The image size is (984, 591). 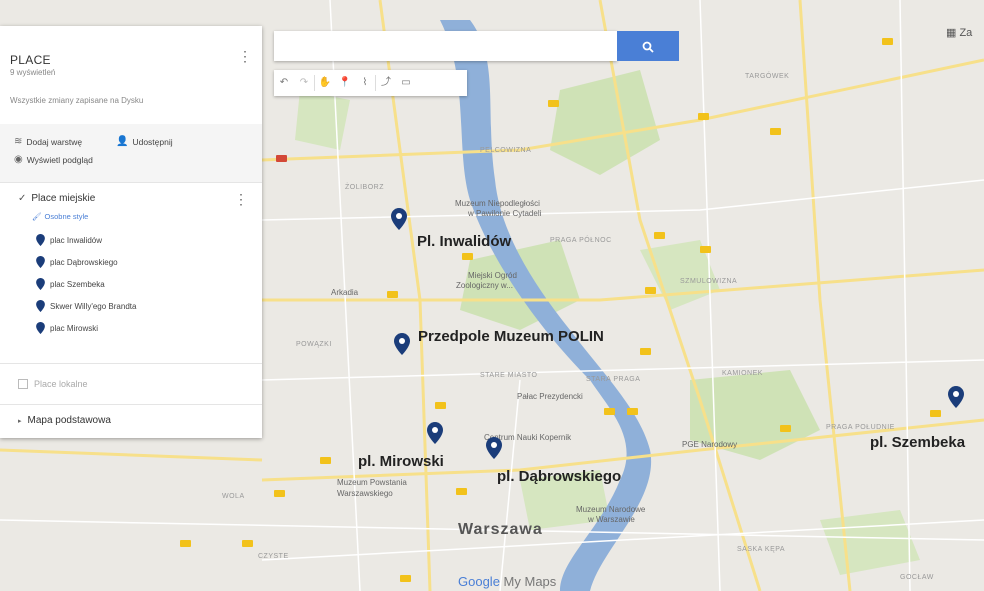 I want to click on add-layer-label: Dodaj warstwę, so click(x=54, y=141).